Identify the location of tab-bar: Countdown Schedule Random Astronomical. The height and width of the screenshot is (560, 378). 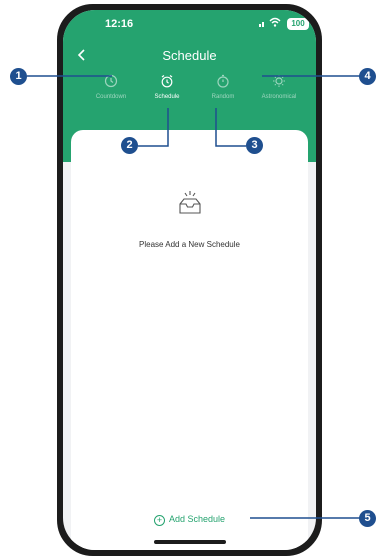
(189, 95).